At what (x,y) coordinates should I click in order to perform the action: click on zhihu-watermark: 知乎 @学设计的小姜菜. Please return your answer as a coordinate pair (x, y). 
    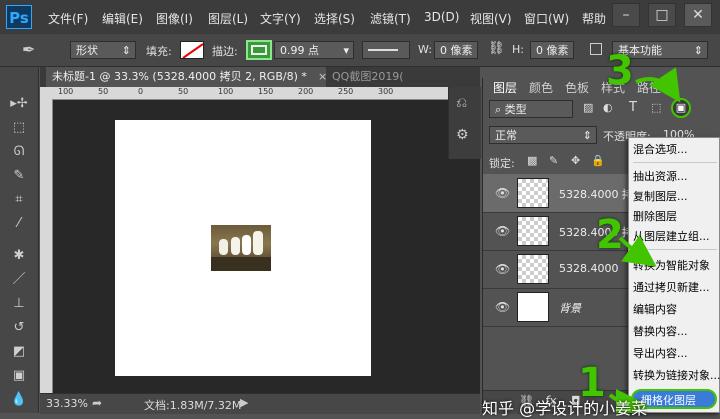
    Looking at the image, I should click on (565, 408).